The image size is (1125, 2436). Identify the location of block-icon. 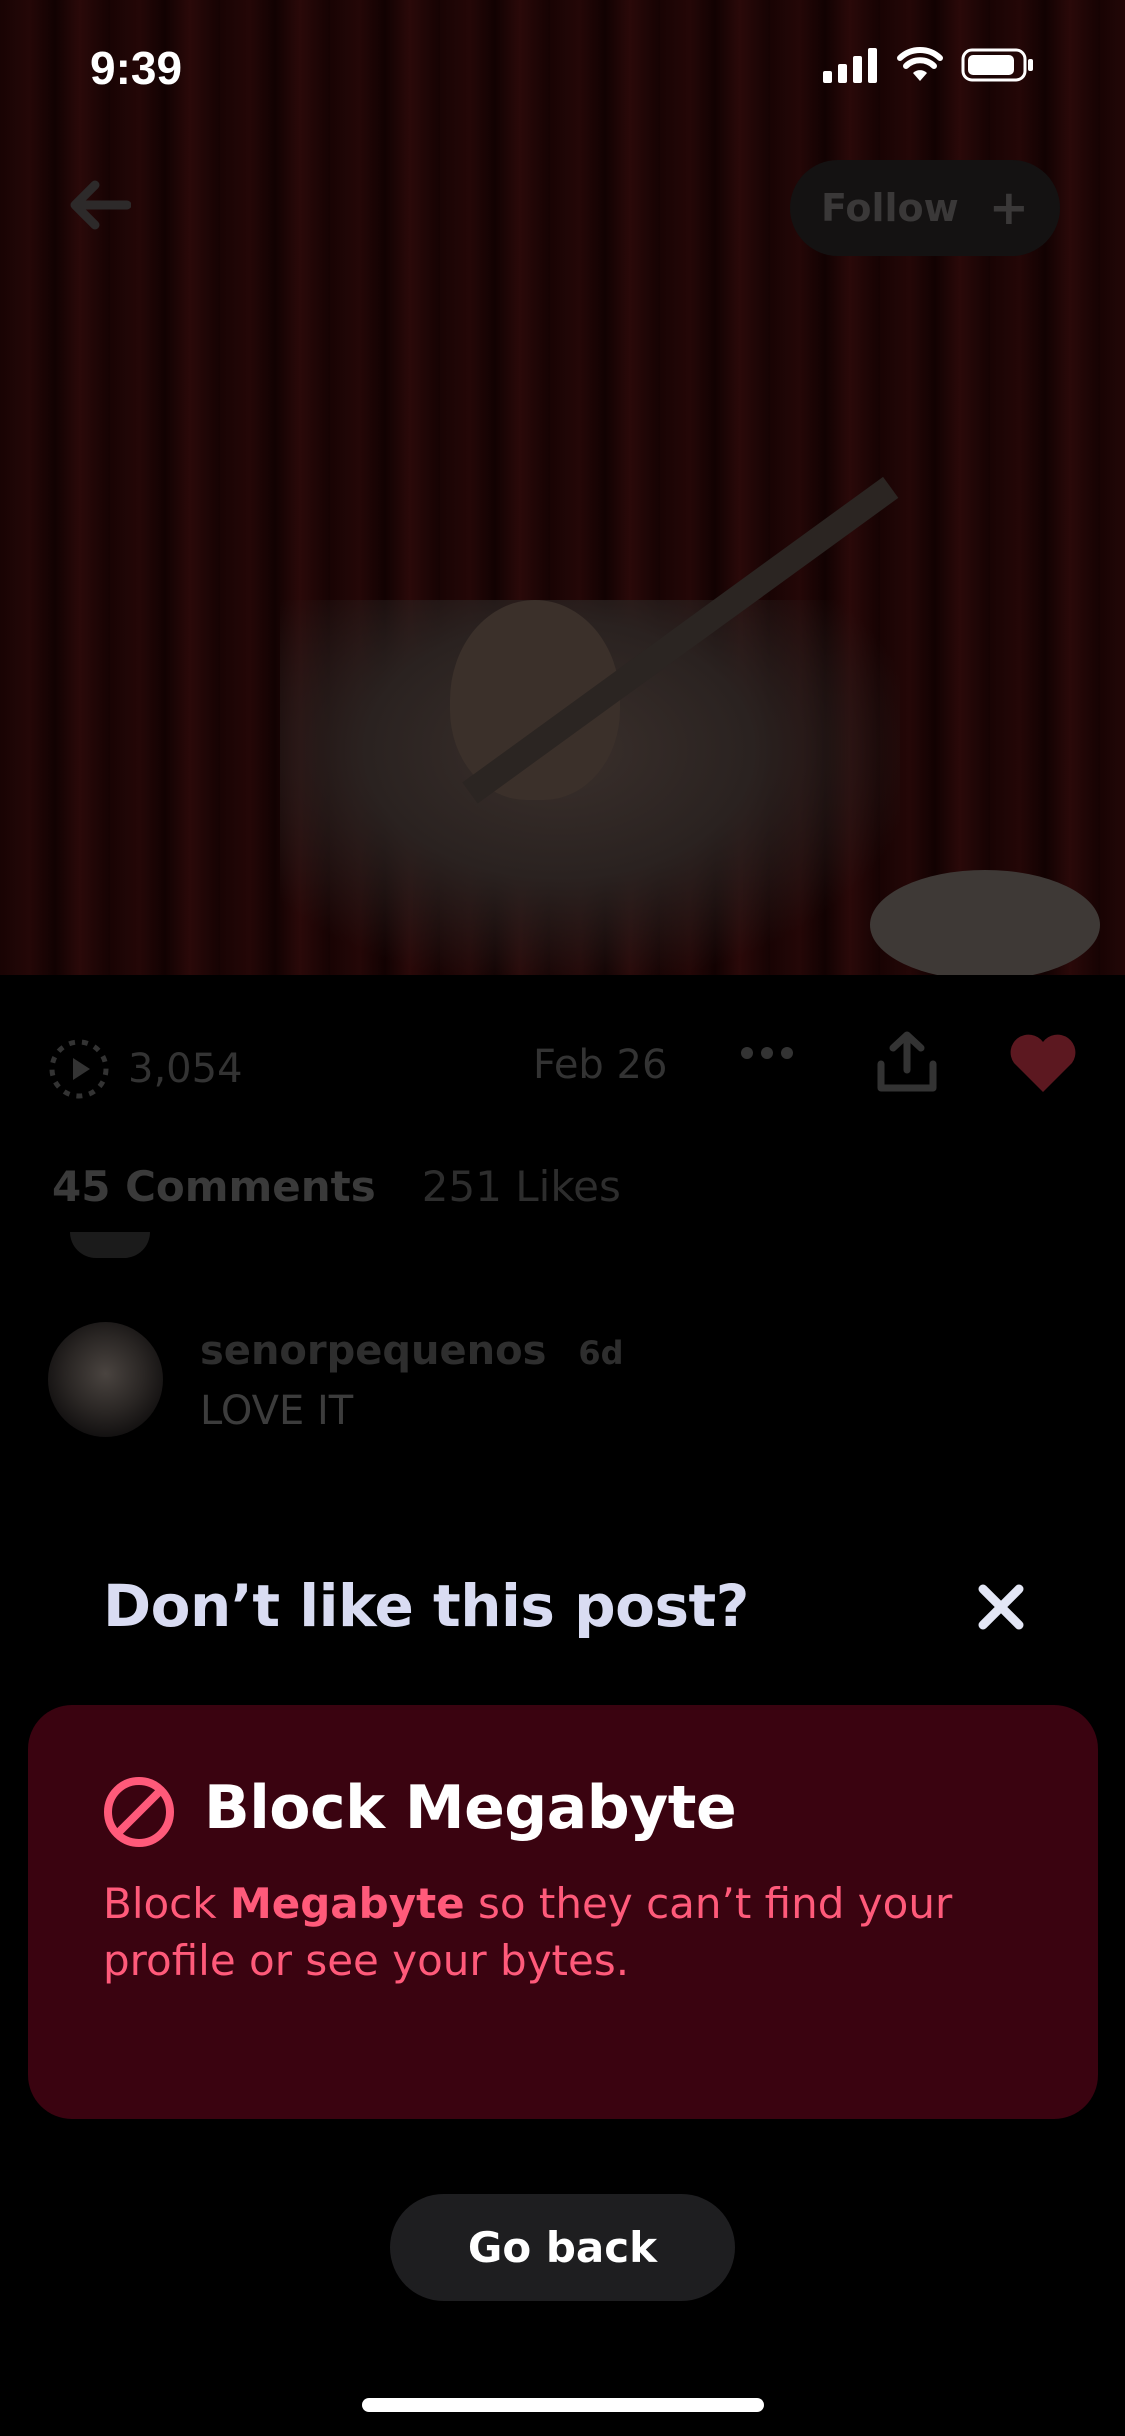
(139, 1812).